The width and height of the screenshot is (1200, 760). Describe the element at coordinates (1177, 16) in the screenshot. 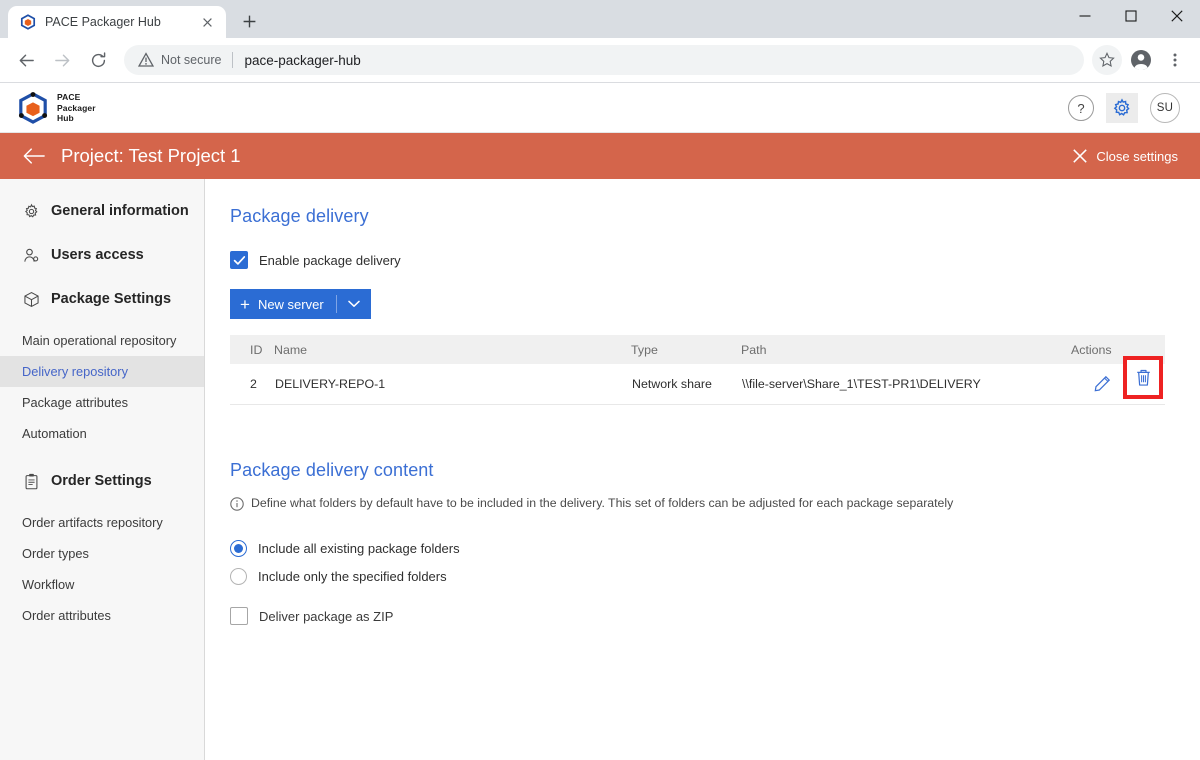

I see `close-window-button` at that location.